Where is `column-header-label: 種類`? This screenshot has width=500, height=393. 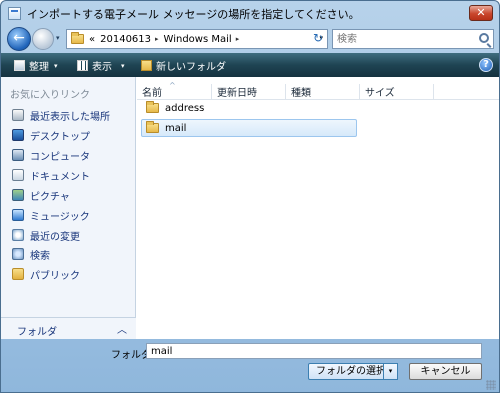 column-header-label: 種類 is located at coordinates (301, 93).